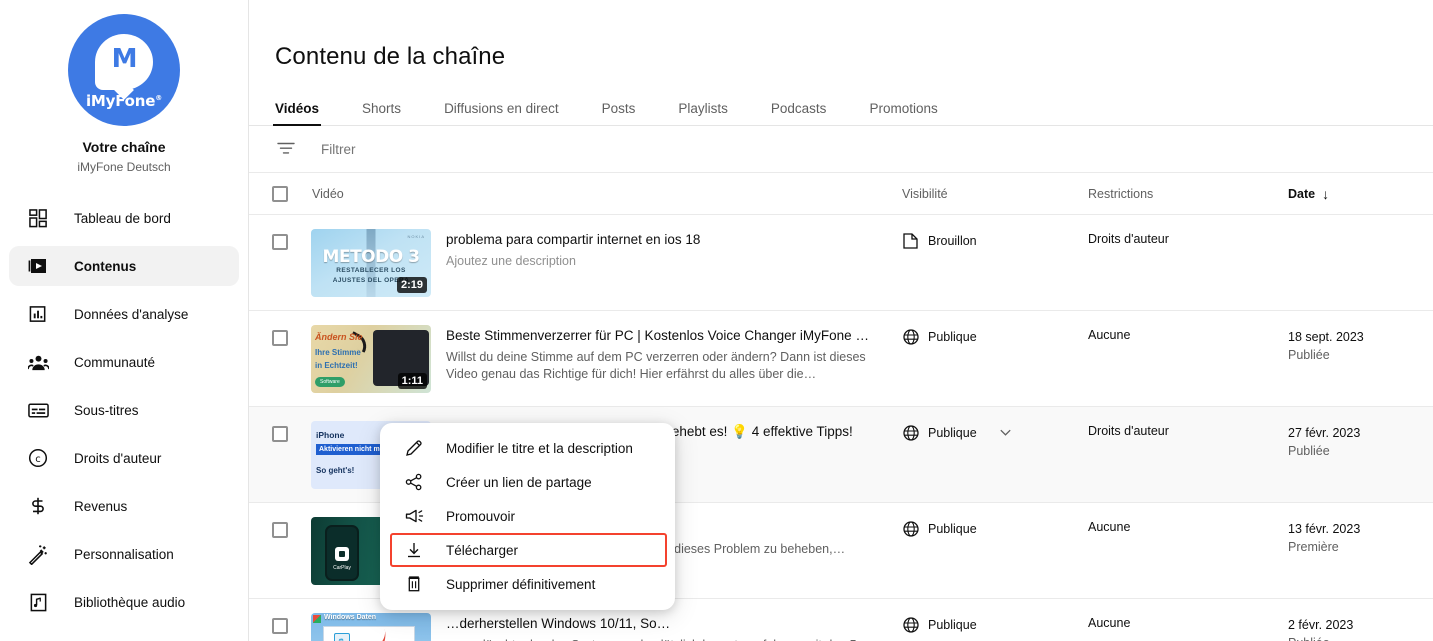  Describe the element at coordinates (38, 554) in the screenshot. I see `customize-icon` at that location.